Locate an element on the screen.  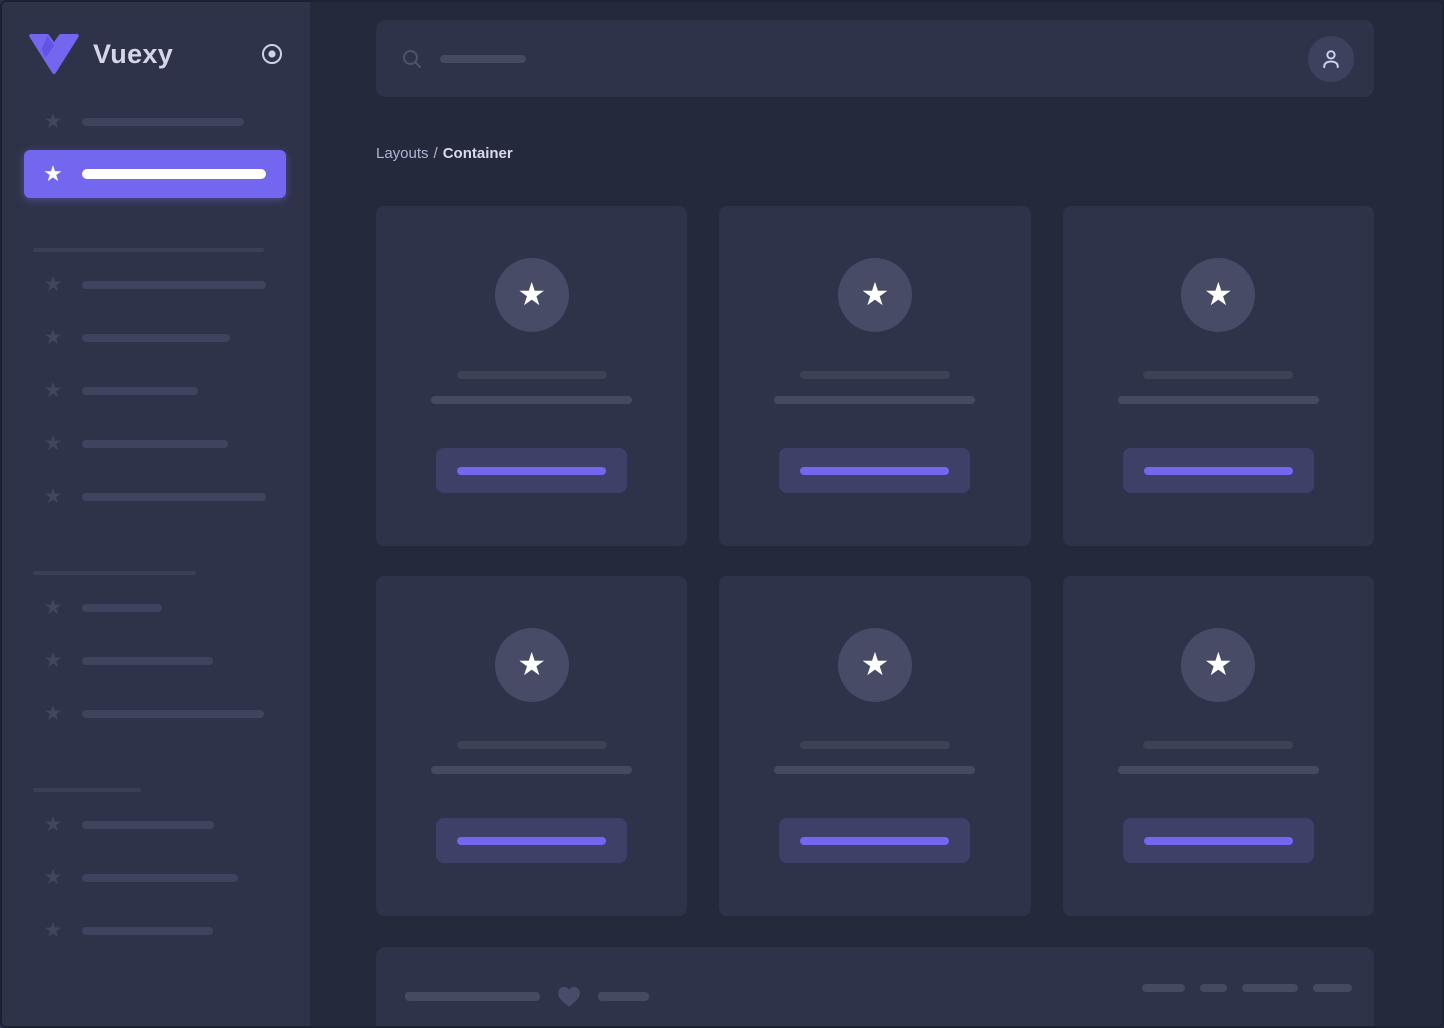
breadcrumb-current: Container is located at coordinates (477, 153).